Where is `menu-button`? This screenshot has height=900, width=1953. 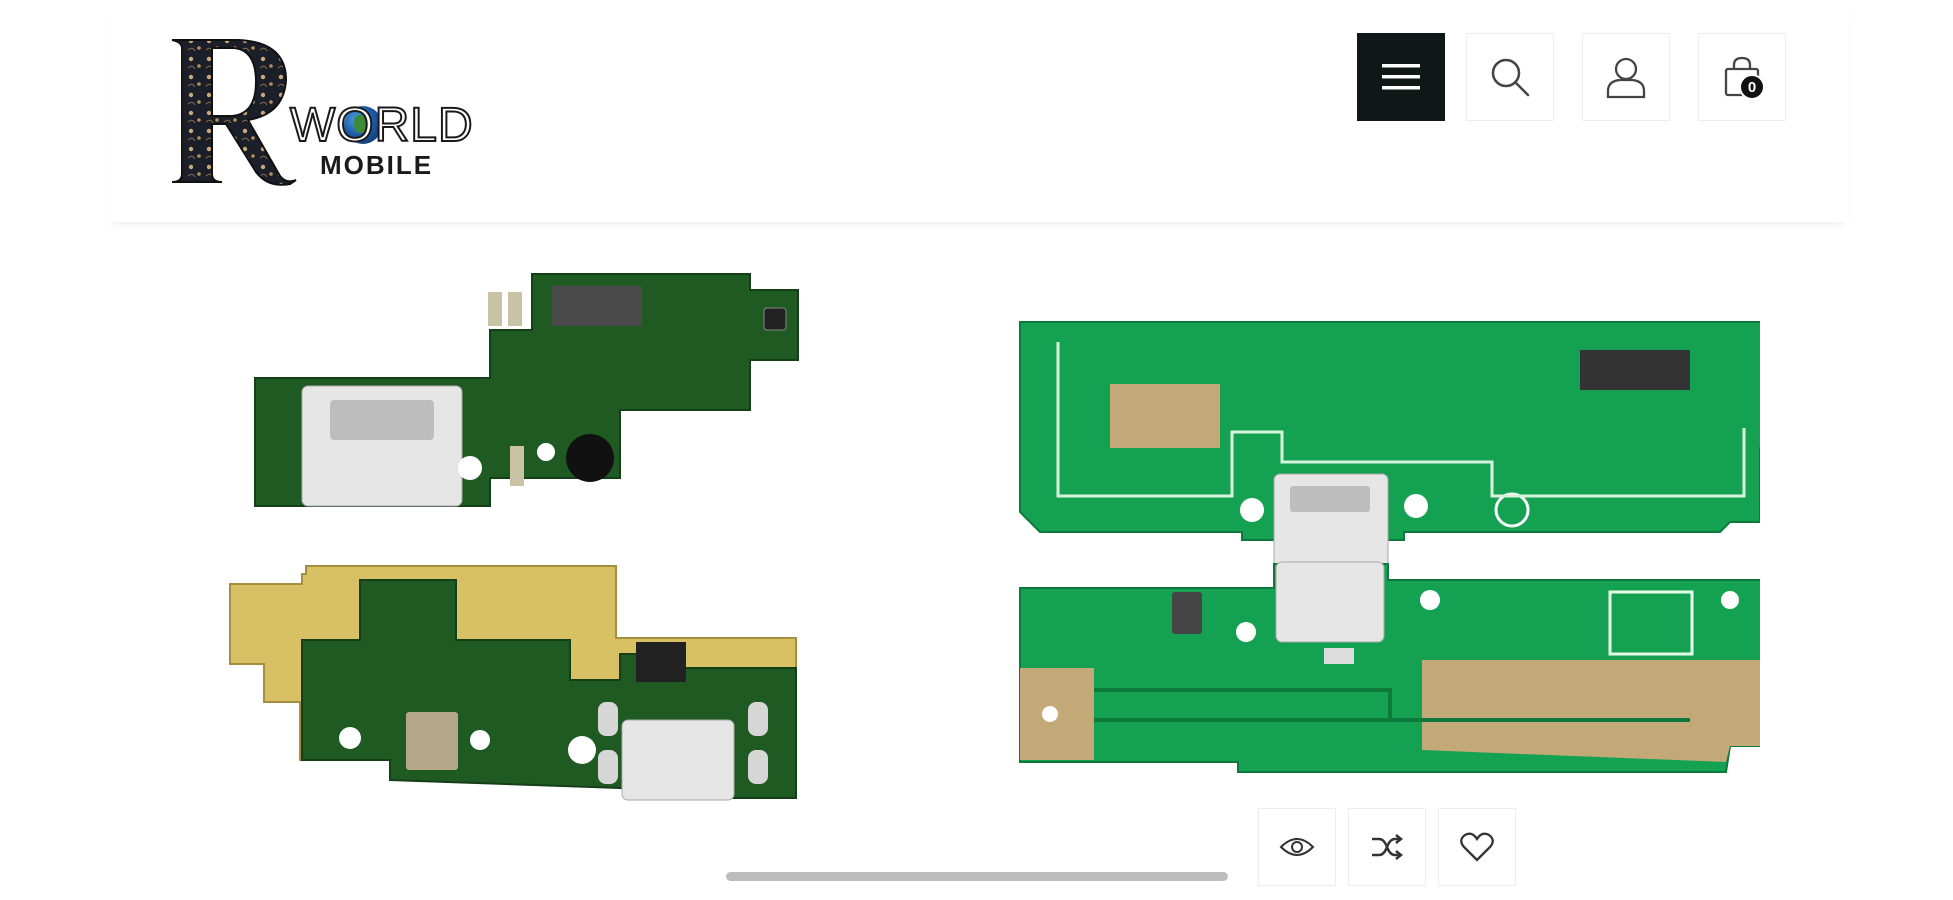
menu-button is located at coordinates (1401, 77).